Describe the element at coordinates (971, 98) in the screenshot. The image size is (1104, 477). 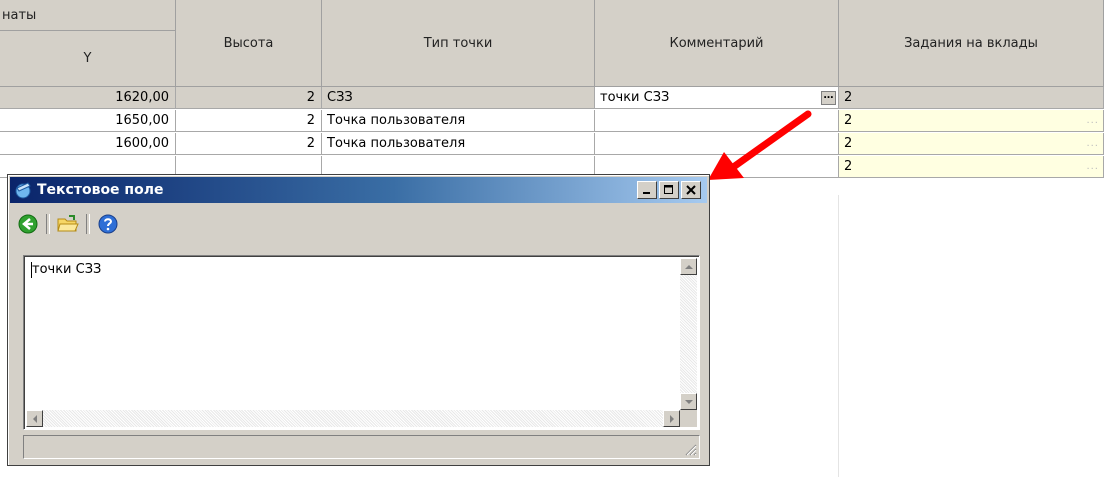
I see `cell-tasks: 2` at that location.